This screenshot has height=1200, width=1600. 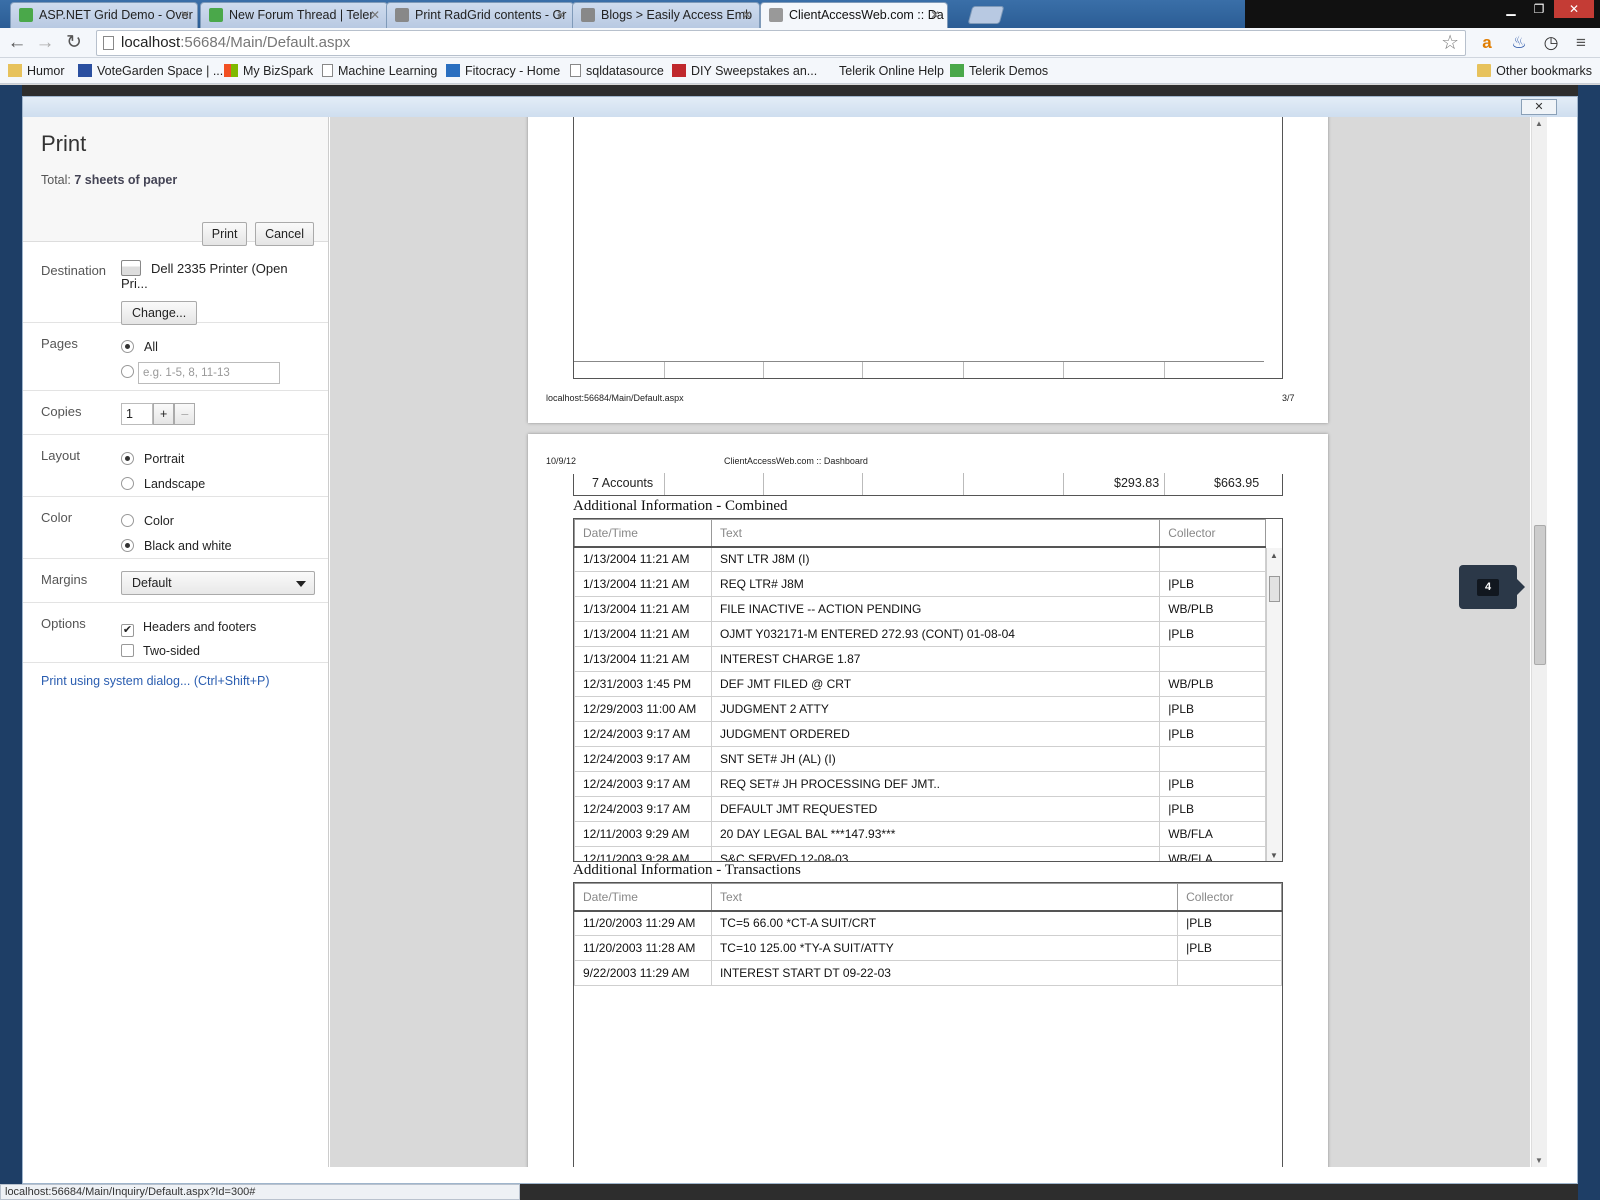 I want to click on address-bar: localhost:56684/Main/Default.aspx ☆, so click(x=781, y=43).